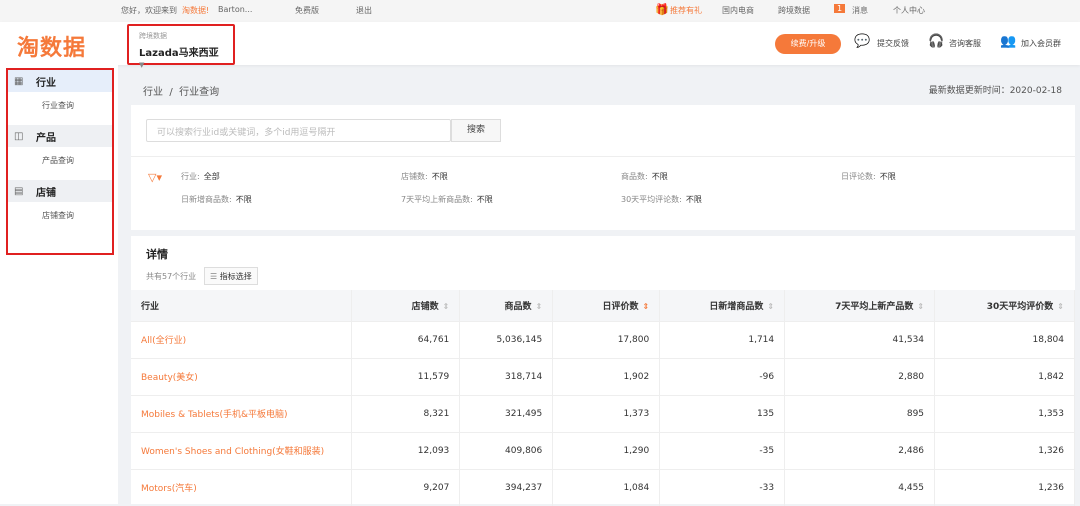 The width and height of the screenshot is (1080, 506). Describe the element at coordinates (1004, 487) in the screenshot. I see `table-cell: 1,236` at that location.